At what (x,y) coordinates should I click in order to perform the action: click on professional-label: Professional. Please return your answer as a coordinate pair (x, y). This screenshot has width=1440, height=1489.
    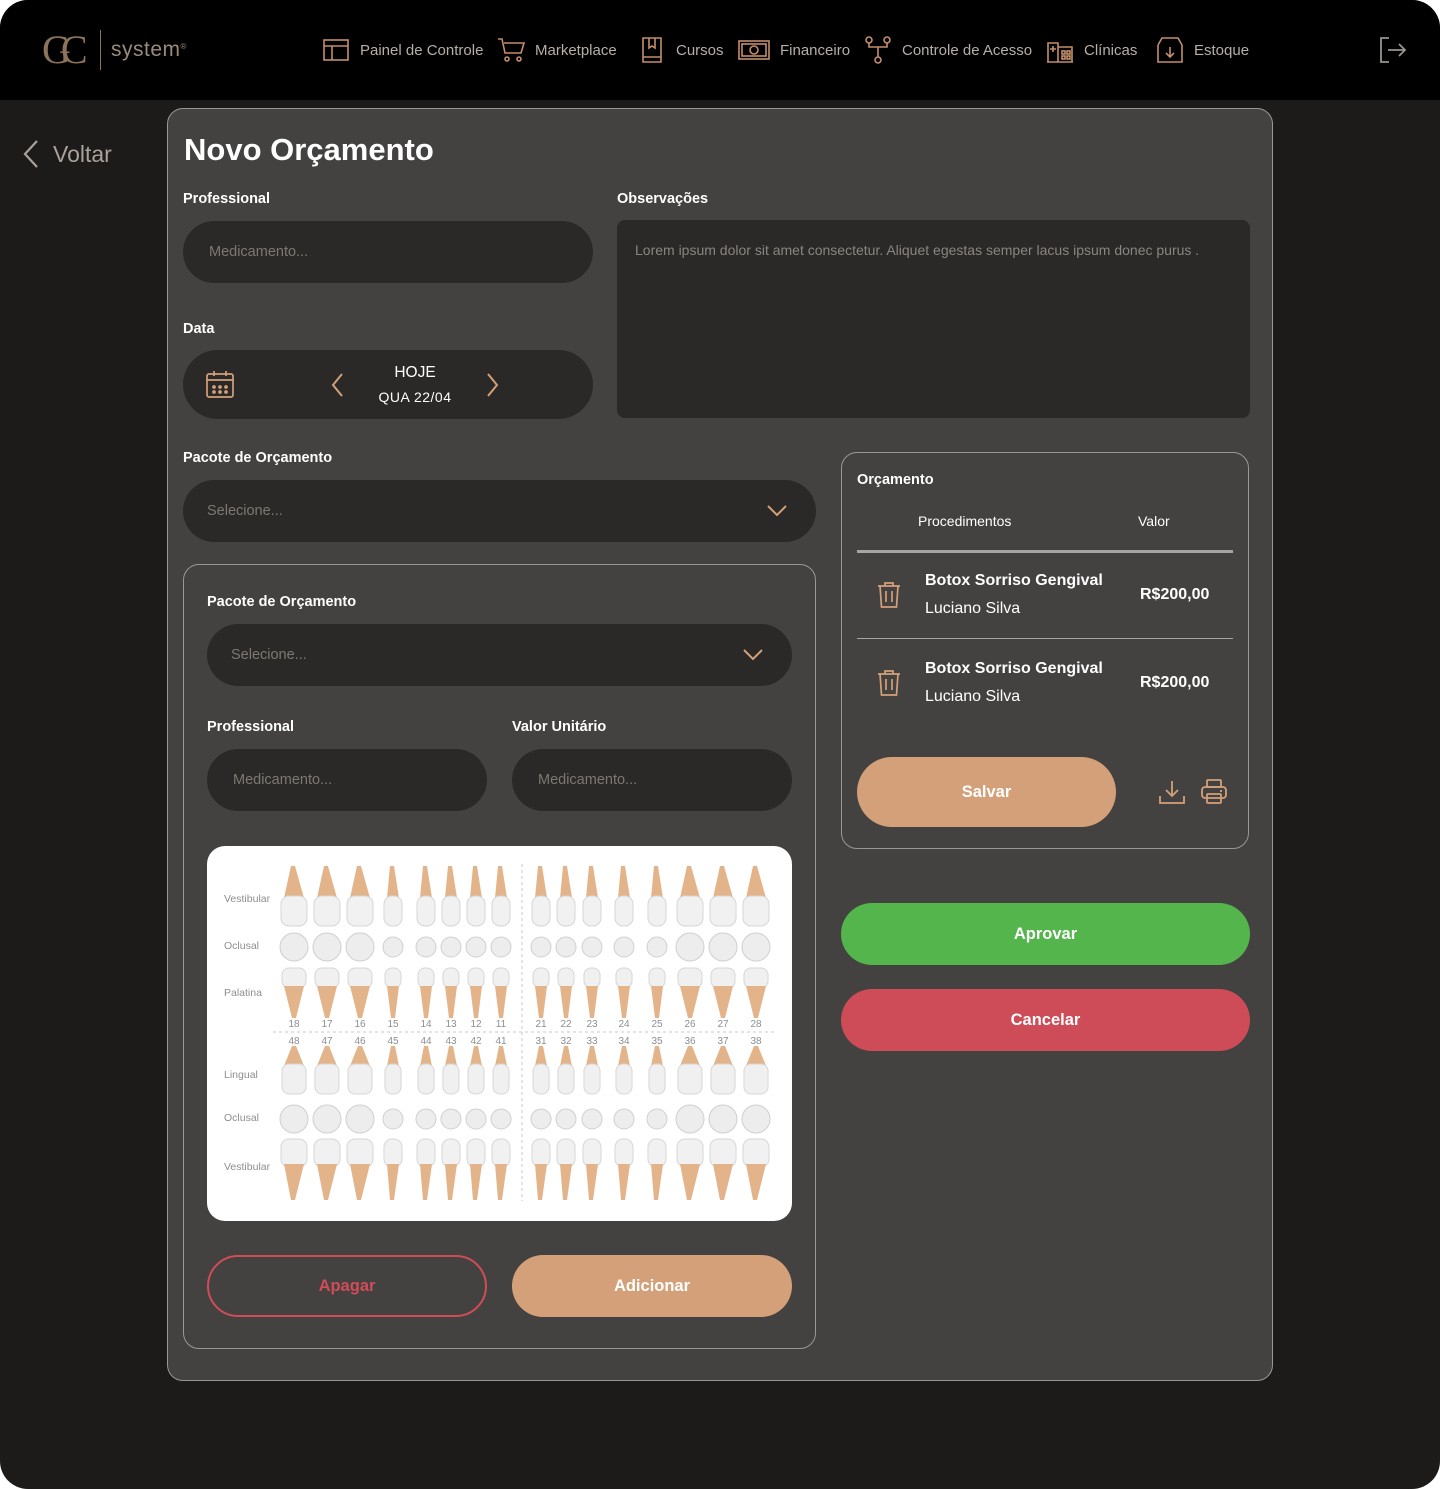
    Looking at the image, I should click on (227, 199).